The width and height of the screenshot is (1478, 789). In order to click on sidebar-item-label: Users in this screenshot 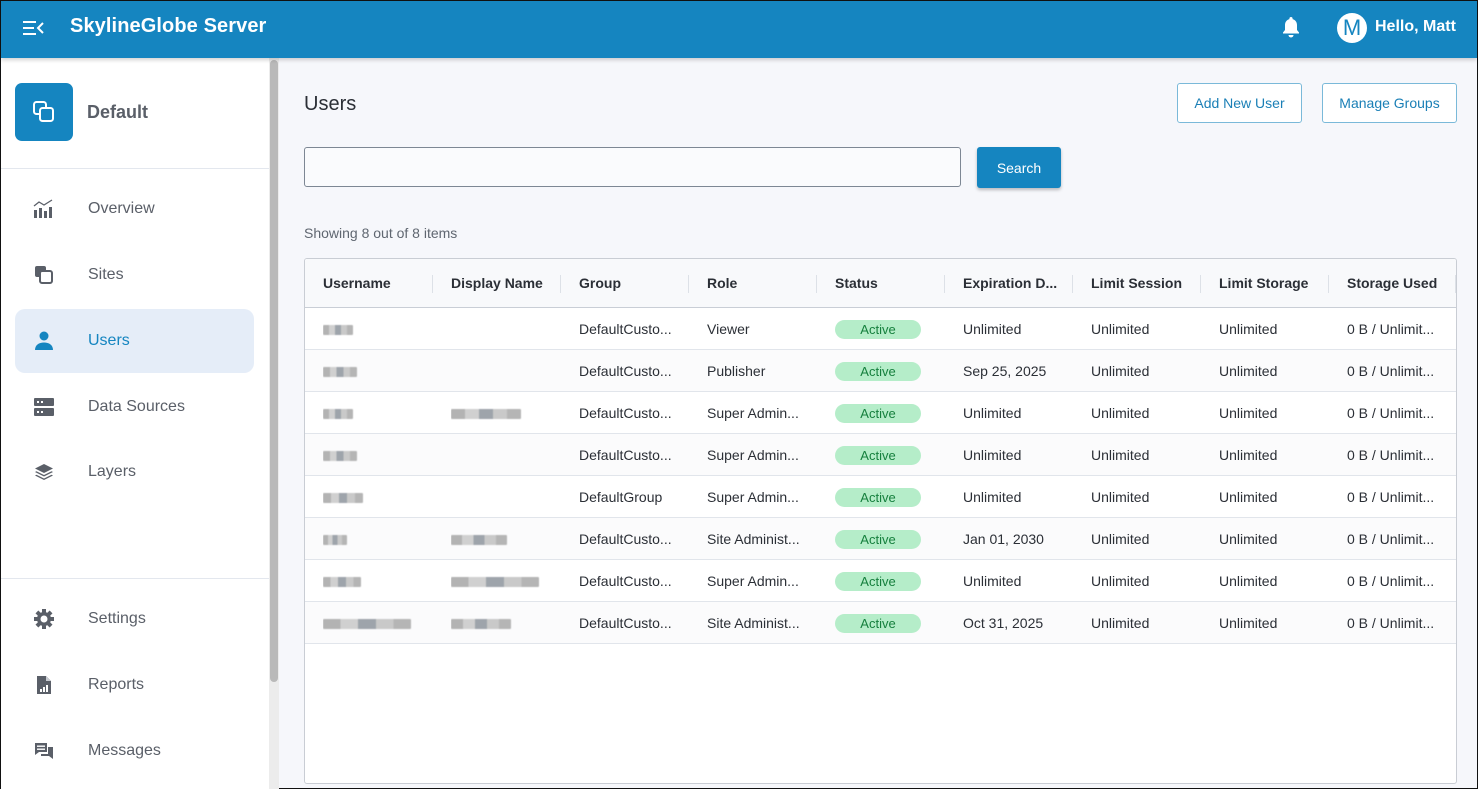, I will do `click(109, 340)`.